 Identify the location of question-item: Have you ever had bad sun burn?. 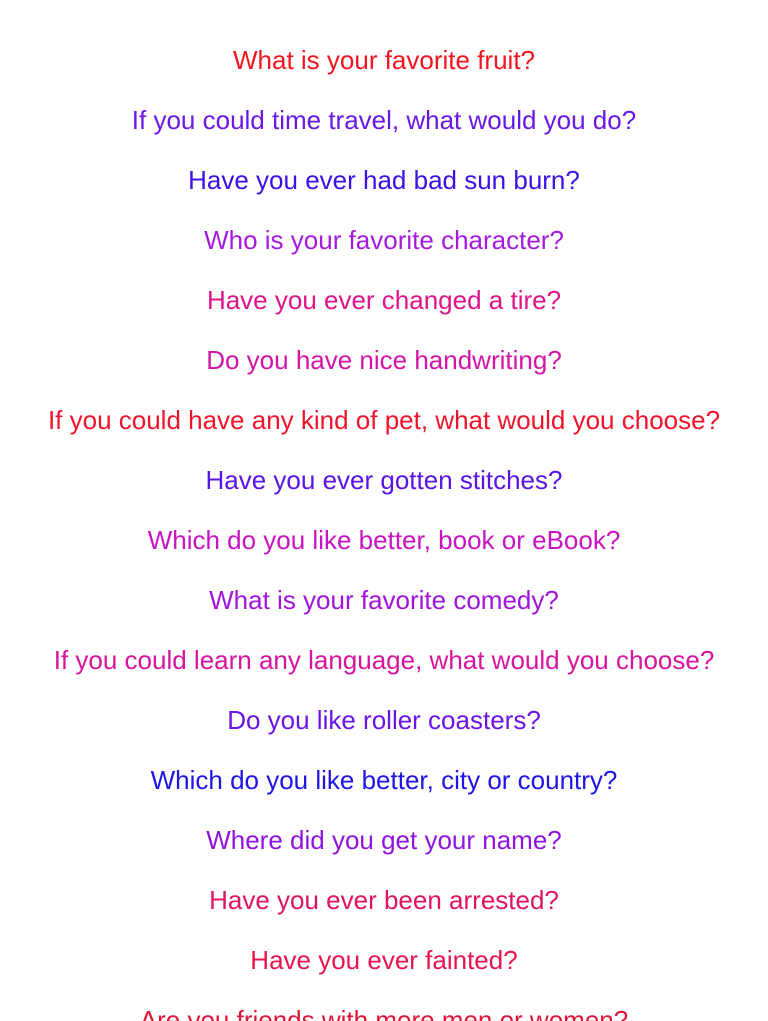
(384, 180).